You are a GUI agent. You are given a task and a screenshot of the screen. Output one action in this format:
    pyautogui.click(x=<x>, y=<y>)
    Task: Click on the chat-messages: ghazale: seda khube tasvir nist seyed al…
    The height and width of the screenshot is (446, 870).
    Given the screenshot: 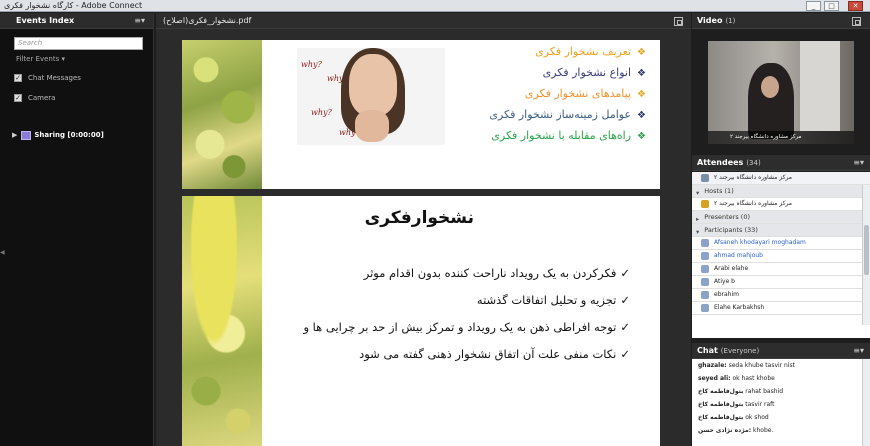 What is the action you would take?
    pyautogui.click(x=781, y=402)
    